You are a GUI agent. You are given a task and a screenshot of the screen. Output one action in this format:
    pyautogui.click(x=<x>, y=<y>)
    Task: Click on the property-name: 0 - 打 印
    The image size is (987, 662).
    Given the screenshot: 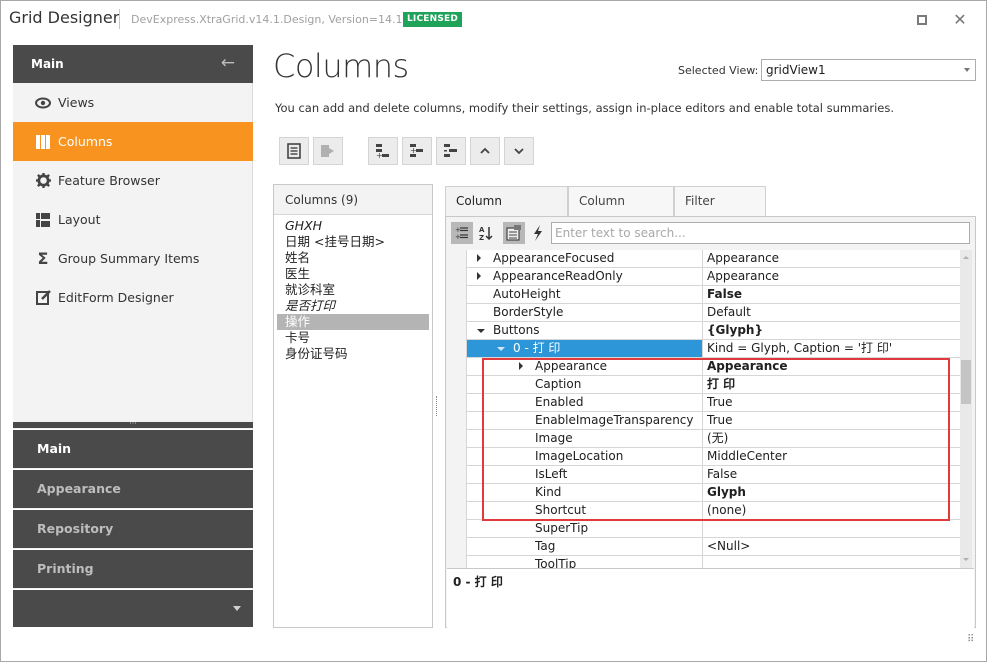 What is the action you would take?
    pyautogui.click(x=585, y=348)
    